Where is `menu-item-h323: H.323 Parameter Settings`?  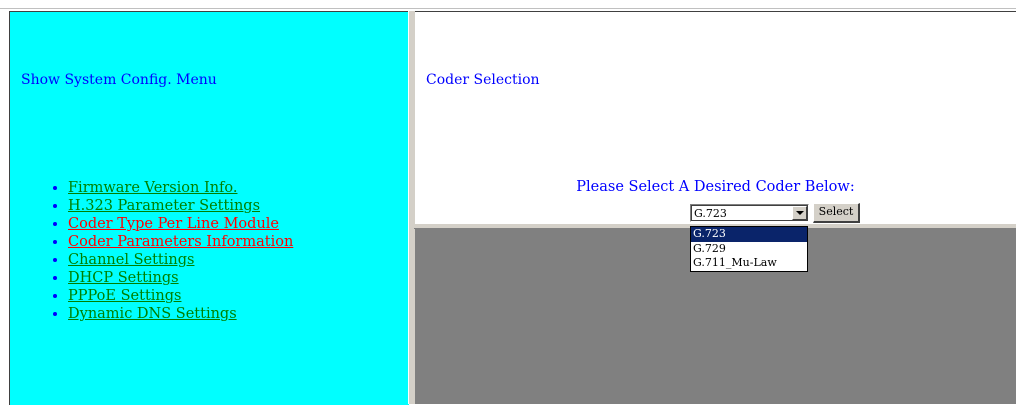 menu-item-h323: H.323 Parameter Settings is located at coordinates (180, 206).